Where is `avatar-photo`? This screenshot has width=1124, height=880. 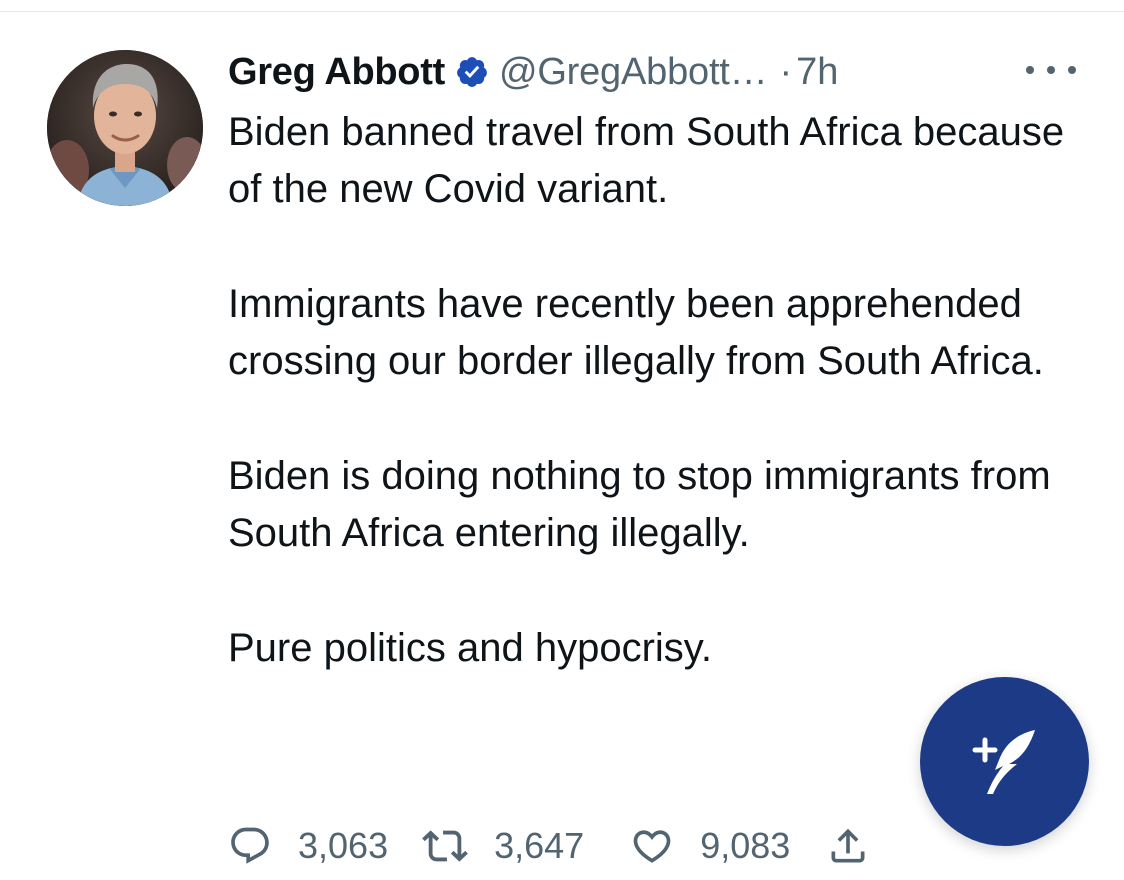
avatar-photo is located at coordinates (125, 128).